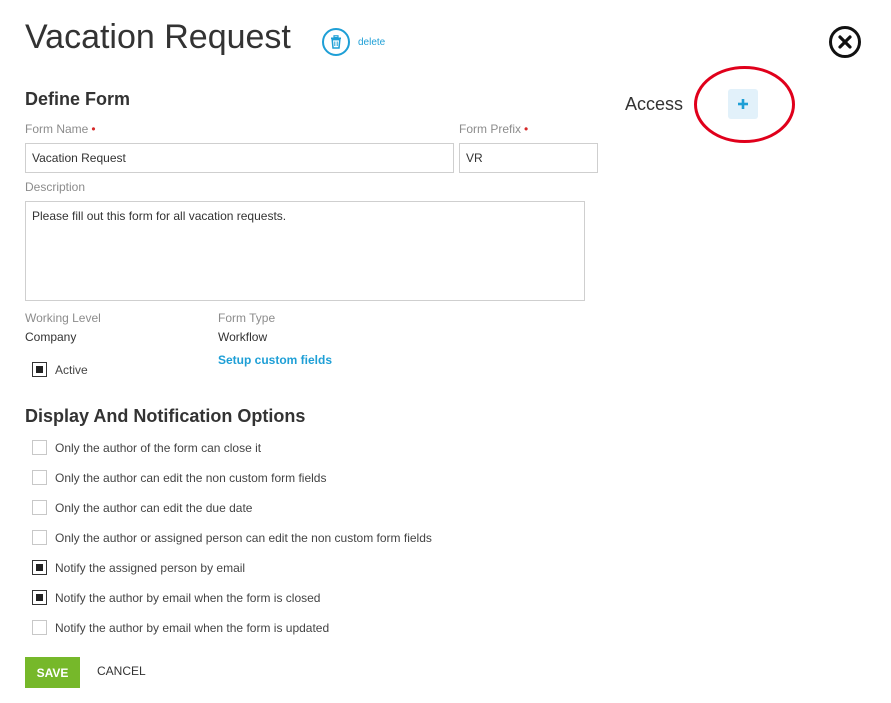 The image size is (891, 703). Describe the element at coordinates (371, 42) in the screenshot. I see `delete-label: delete` at that location.